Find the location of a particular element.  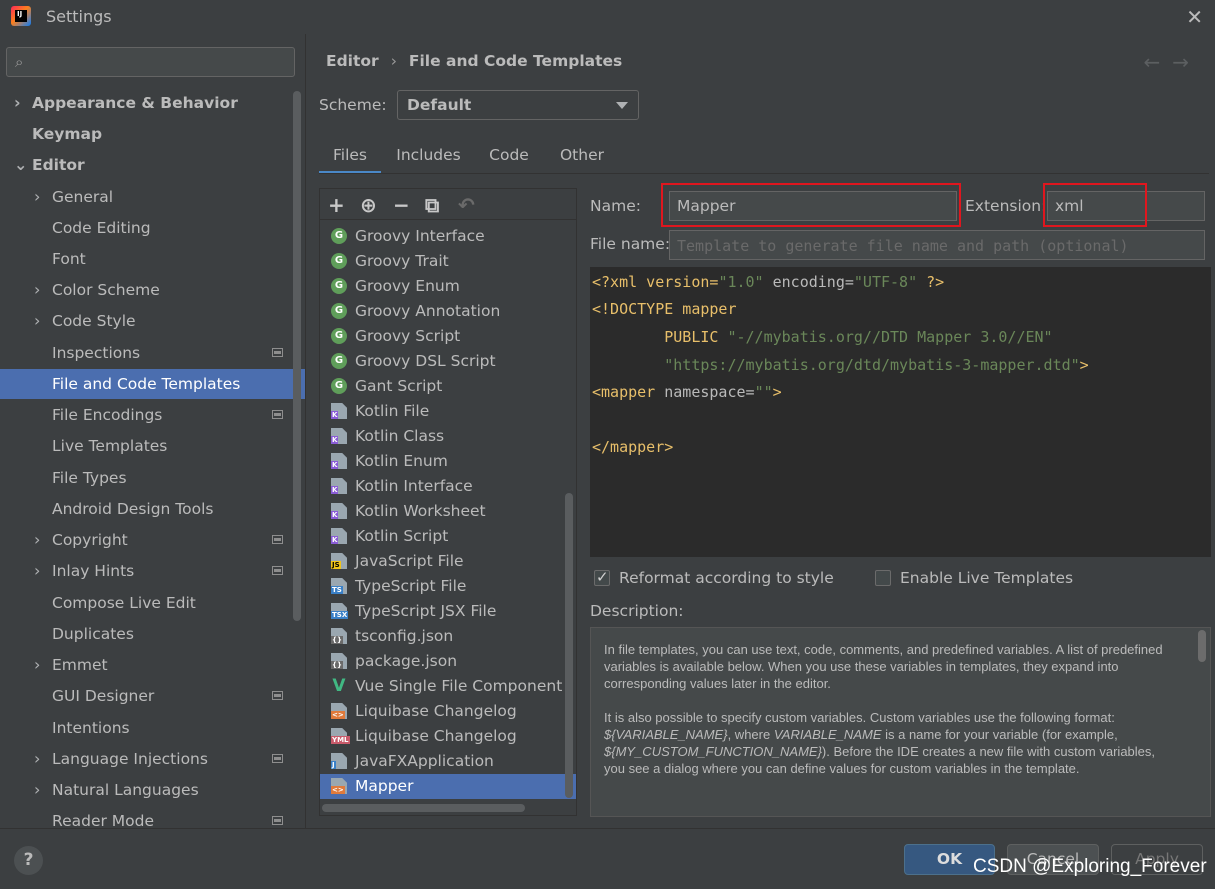

tab-other: Other is located at coordinates (582, 157).